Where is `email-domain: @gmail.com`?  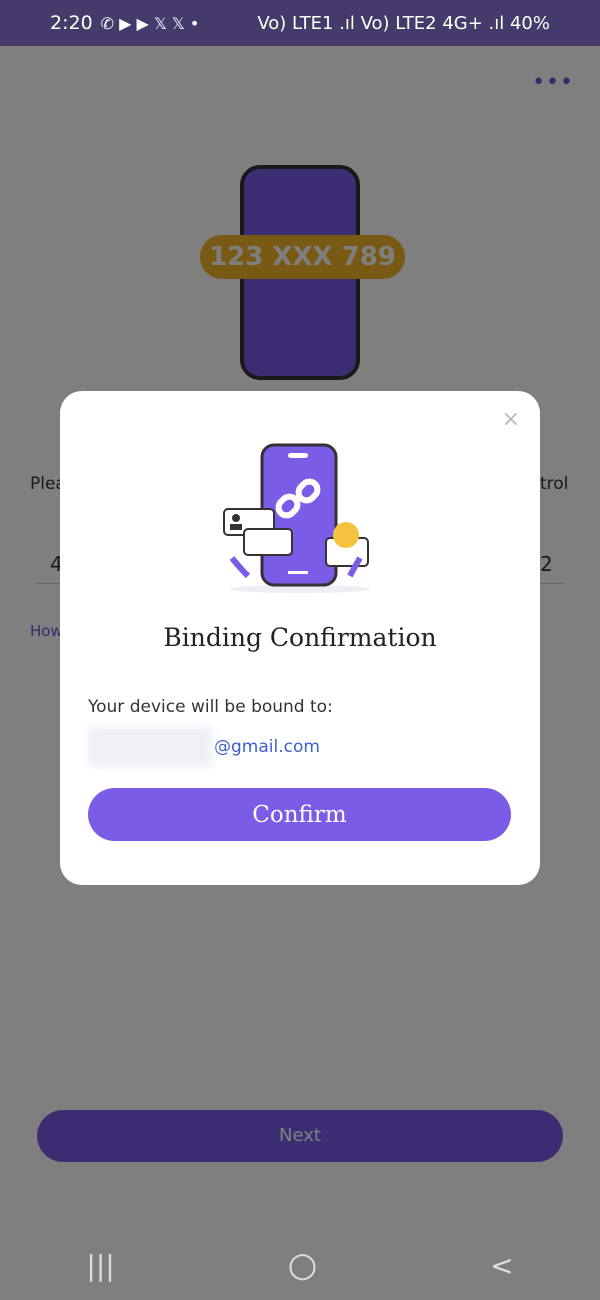 email-domain: @gmail.com is located at coordinates (267, 747).